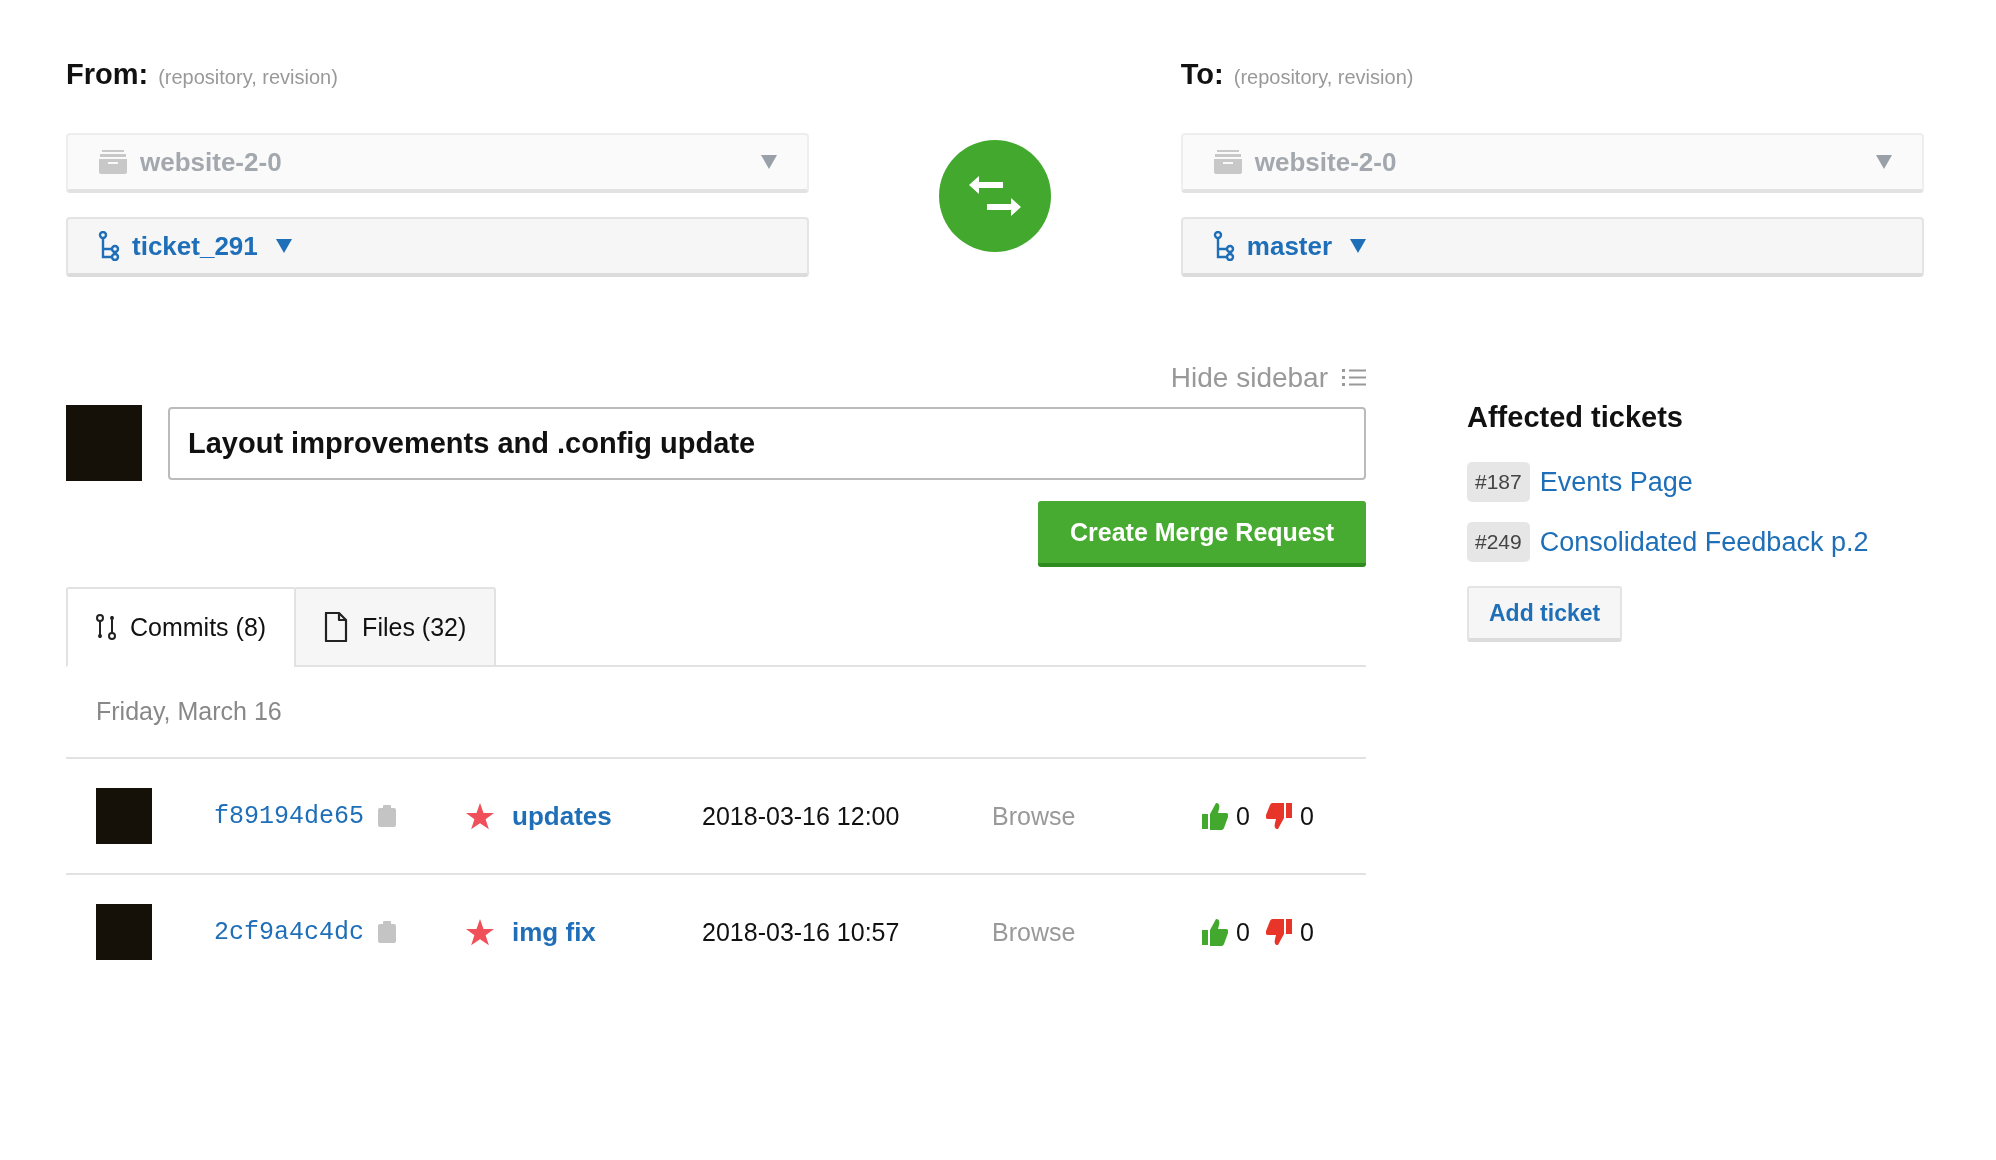  Describe the element at coordinates (1616, 482) in the screenshot. I see `ticket-link: Events Page` at that location.